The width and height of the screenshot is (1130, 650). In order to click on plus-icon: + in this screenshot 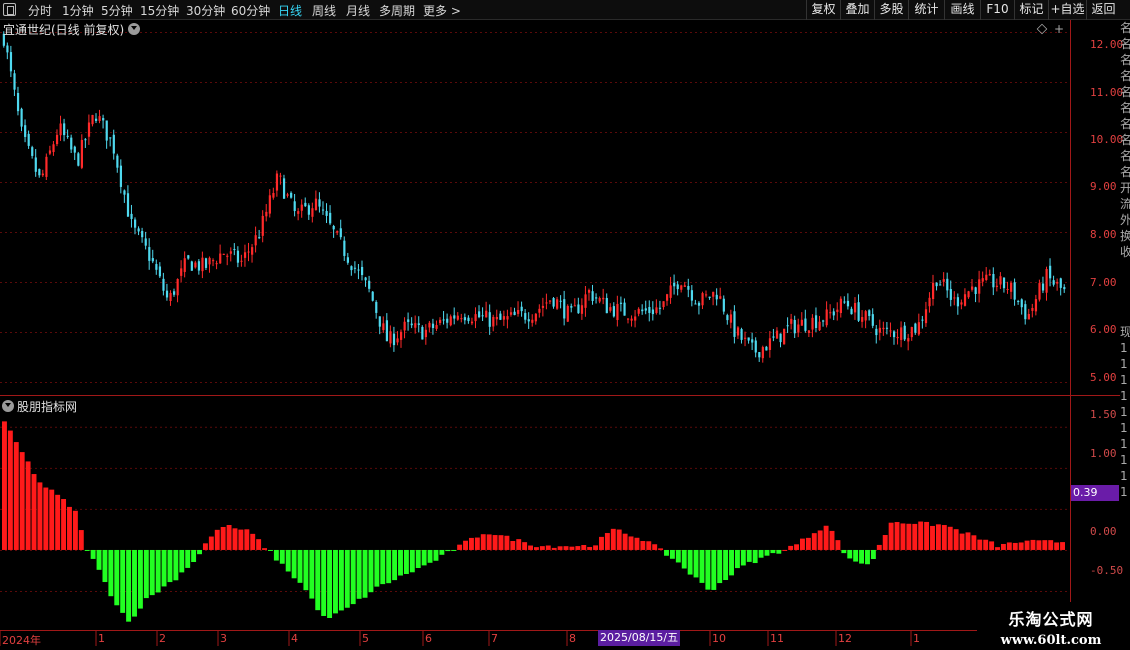, I will do `click(1059, 29)`.